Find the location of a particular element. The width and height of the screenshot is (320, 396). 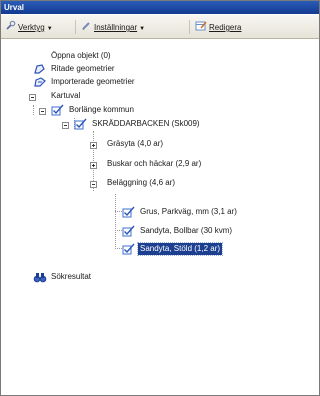

edit-table-icon is located at coordinates (201, 28).